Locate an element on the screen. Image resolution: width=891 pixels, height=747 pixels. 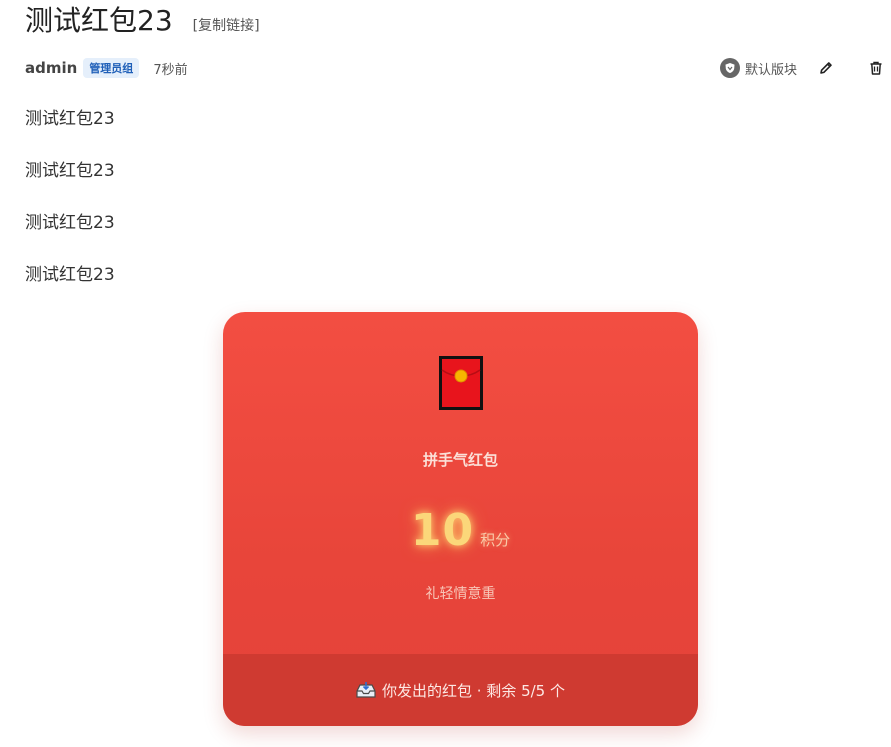
copy-link-button: [复制链接] is located at coordinates (226, 25).